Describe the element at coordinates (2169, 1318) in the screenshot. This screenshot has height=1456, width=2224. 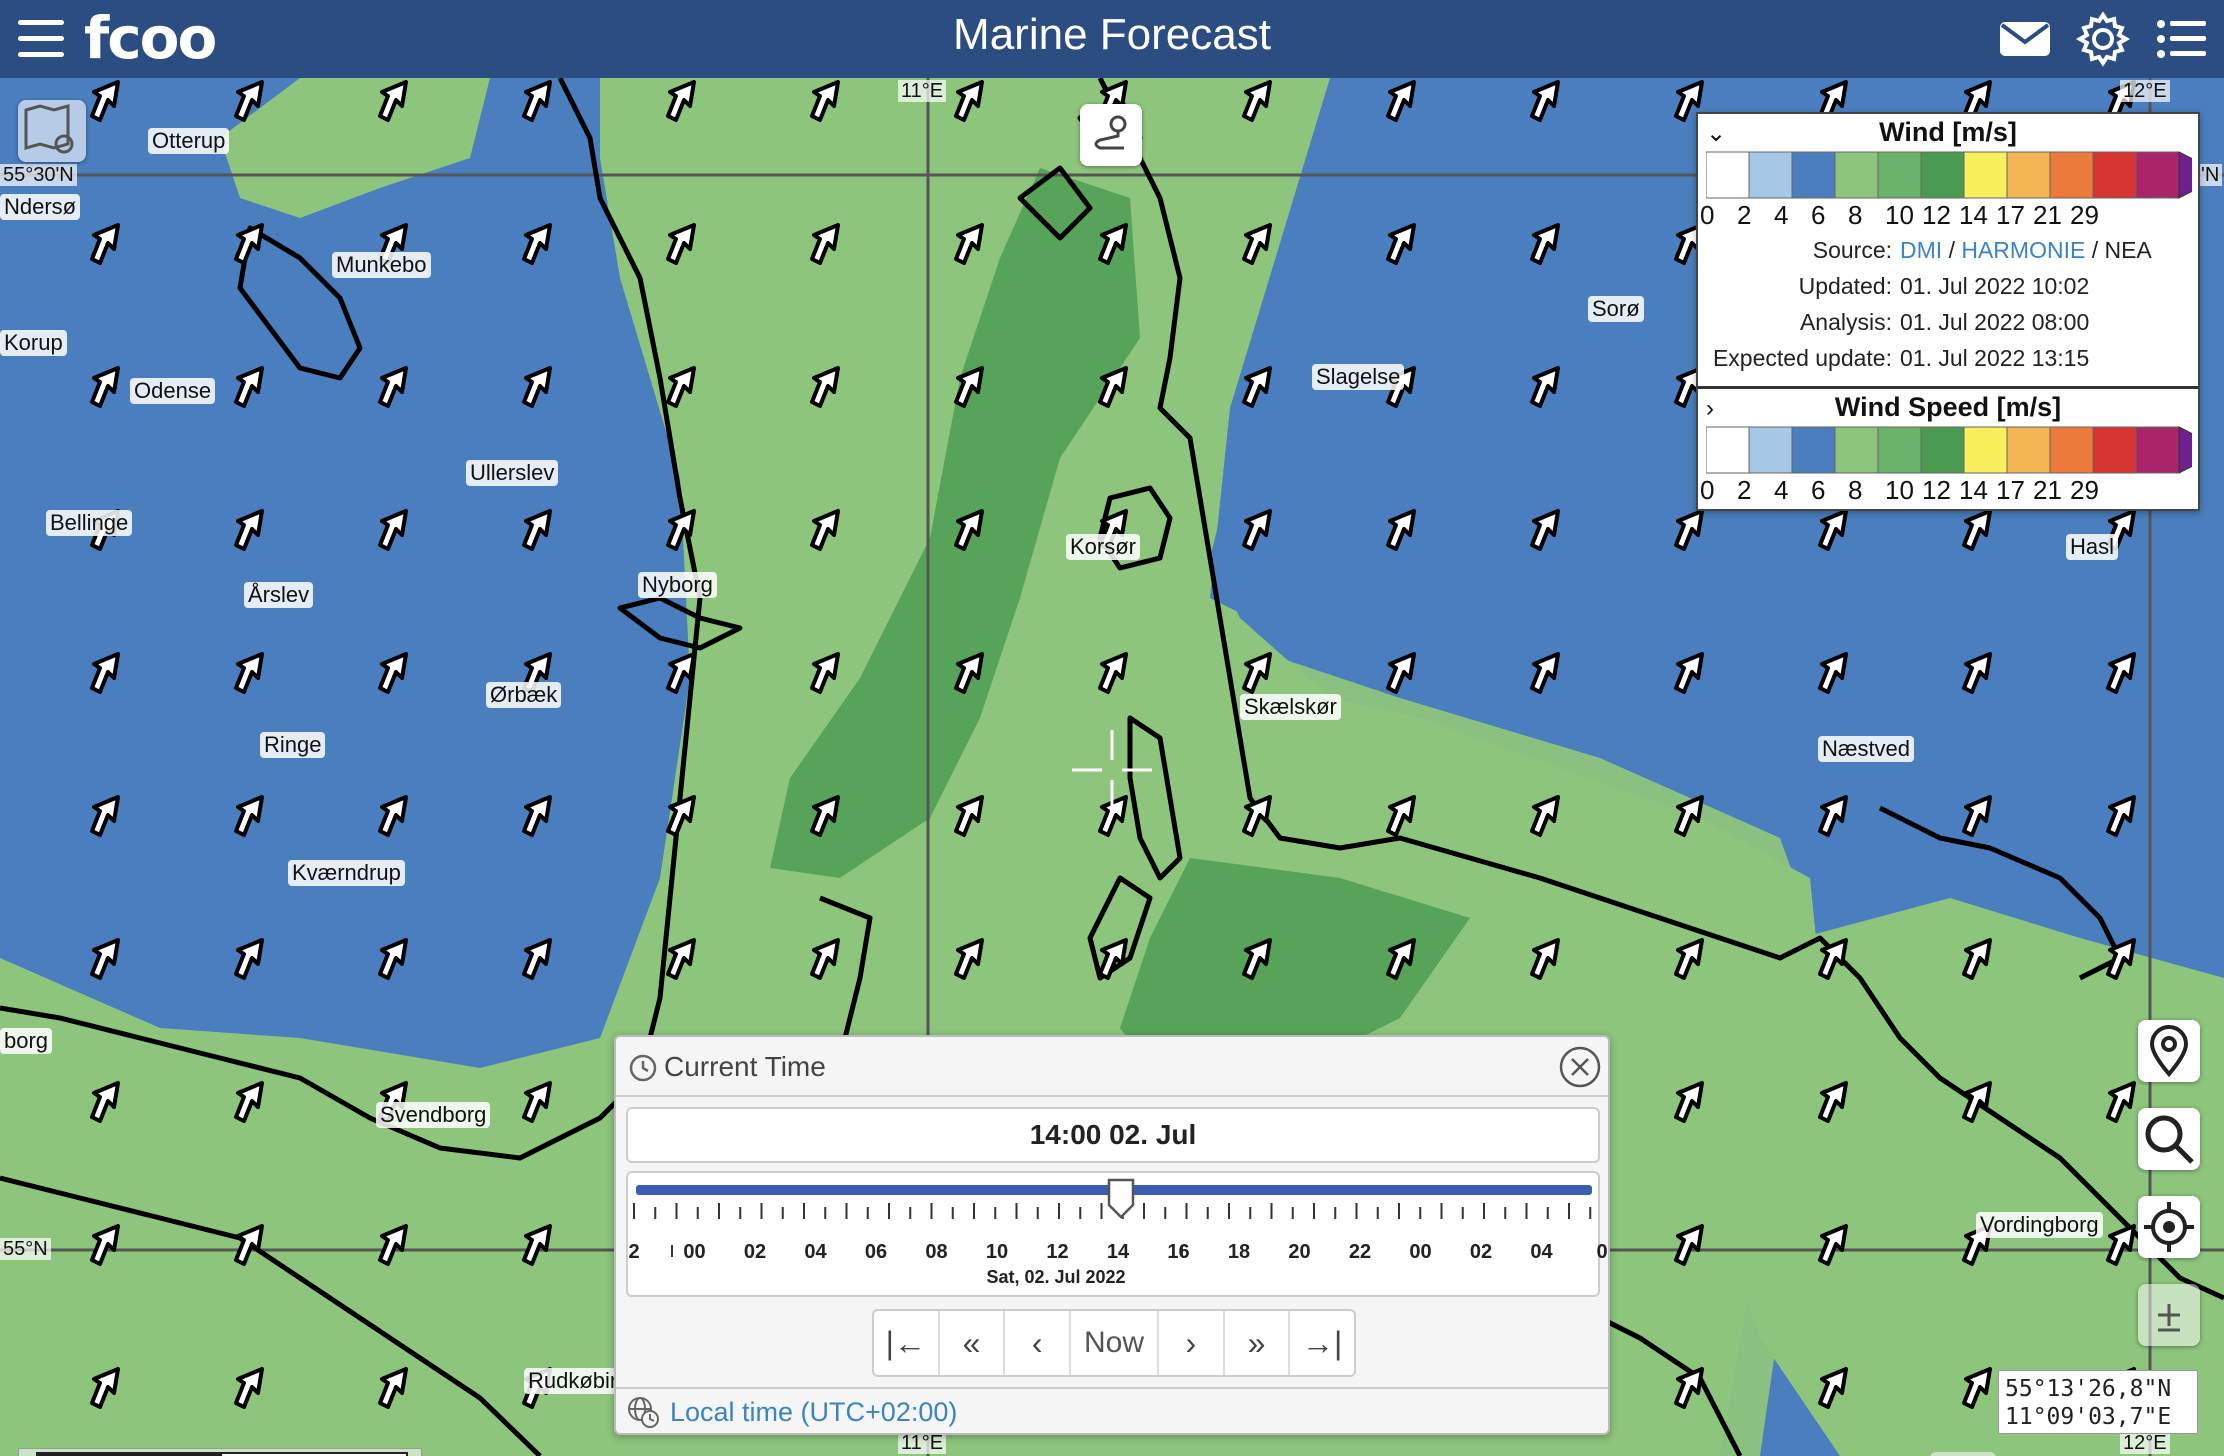
I see `plus-minus-icon` at that location.